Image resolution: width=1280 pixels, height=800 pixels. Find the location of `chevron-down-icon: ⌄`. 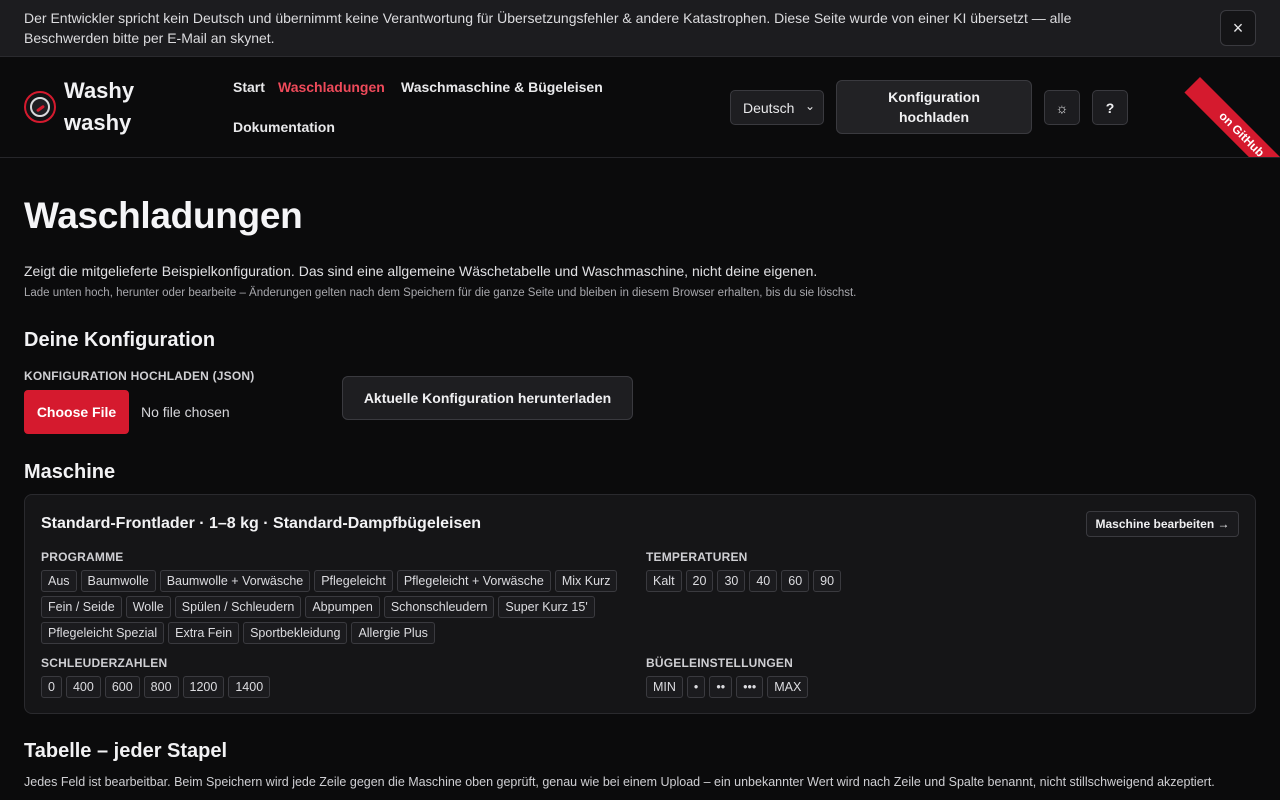

chevron-down-icon: ⌄ is located at coordinates (809, 106).